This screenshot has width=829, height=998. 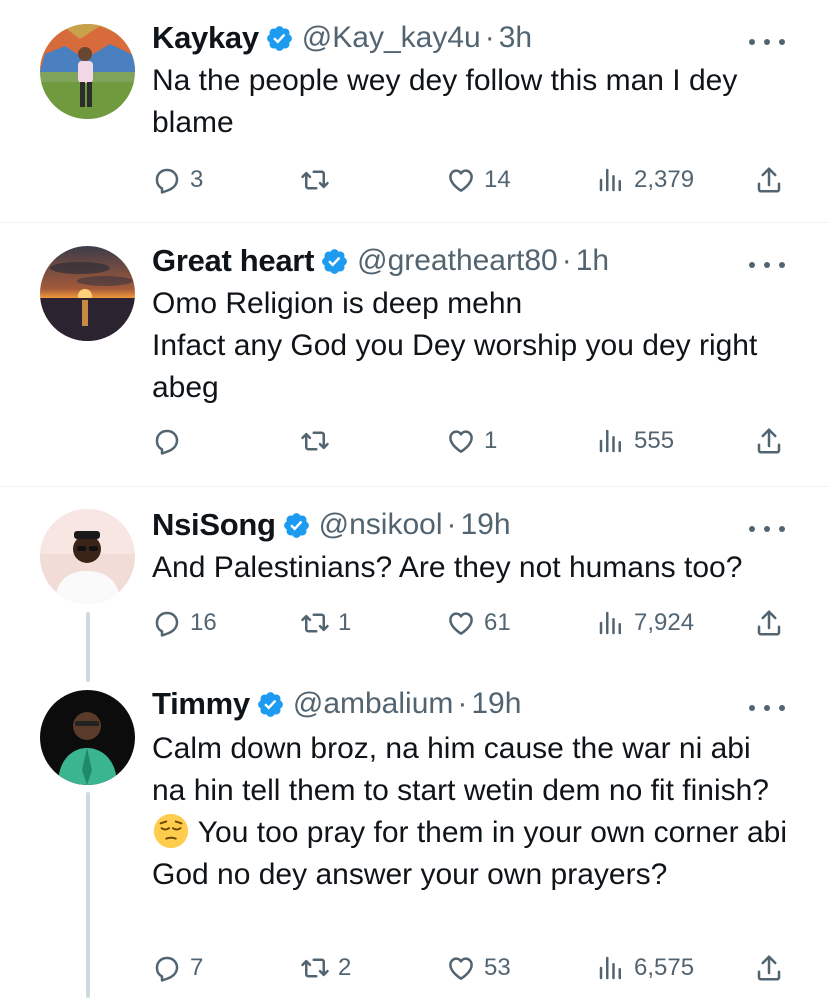 I want to click on views-count: 7,924, so click(x=664, y=622).